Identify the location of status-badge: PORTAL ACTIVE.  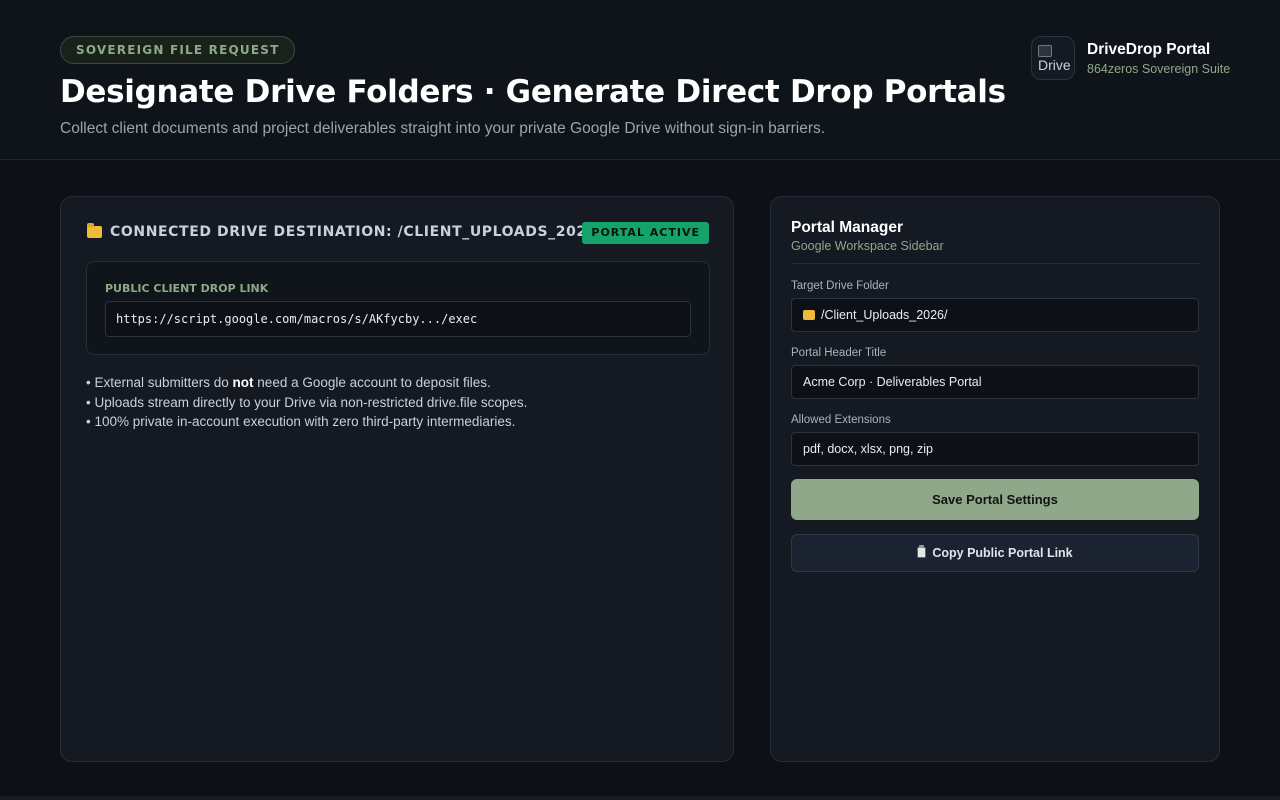
(645, 233).